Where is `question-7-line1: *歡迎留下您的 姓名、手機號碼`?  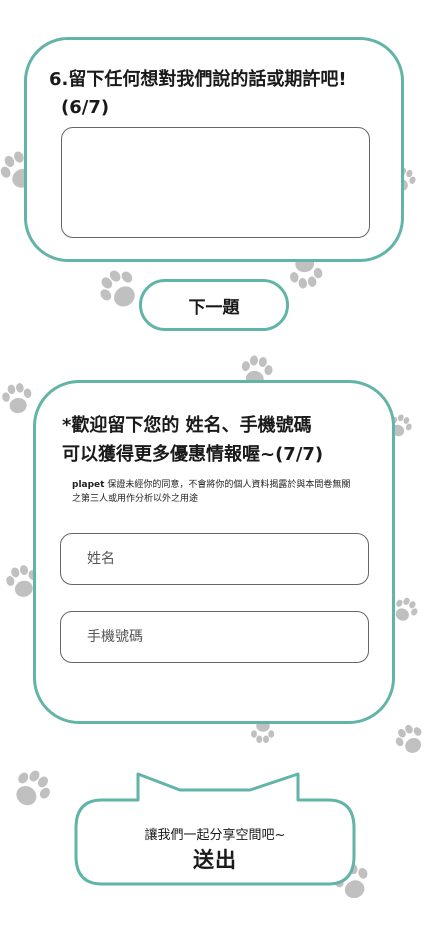
question-7-line1: *歡迎留下您的 姓名、手機號碼 is located at coordinates (187, 425).